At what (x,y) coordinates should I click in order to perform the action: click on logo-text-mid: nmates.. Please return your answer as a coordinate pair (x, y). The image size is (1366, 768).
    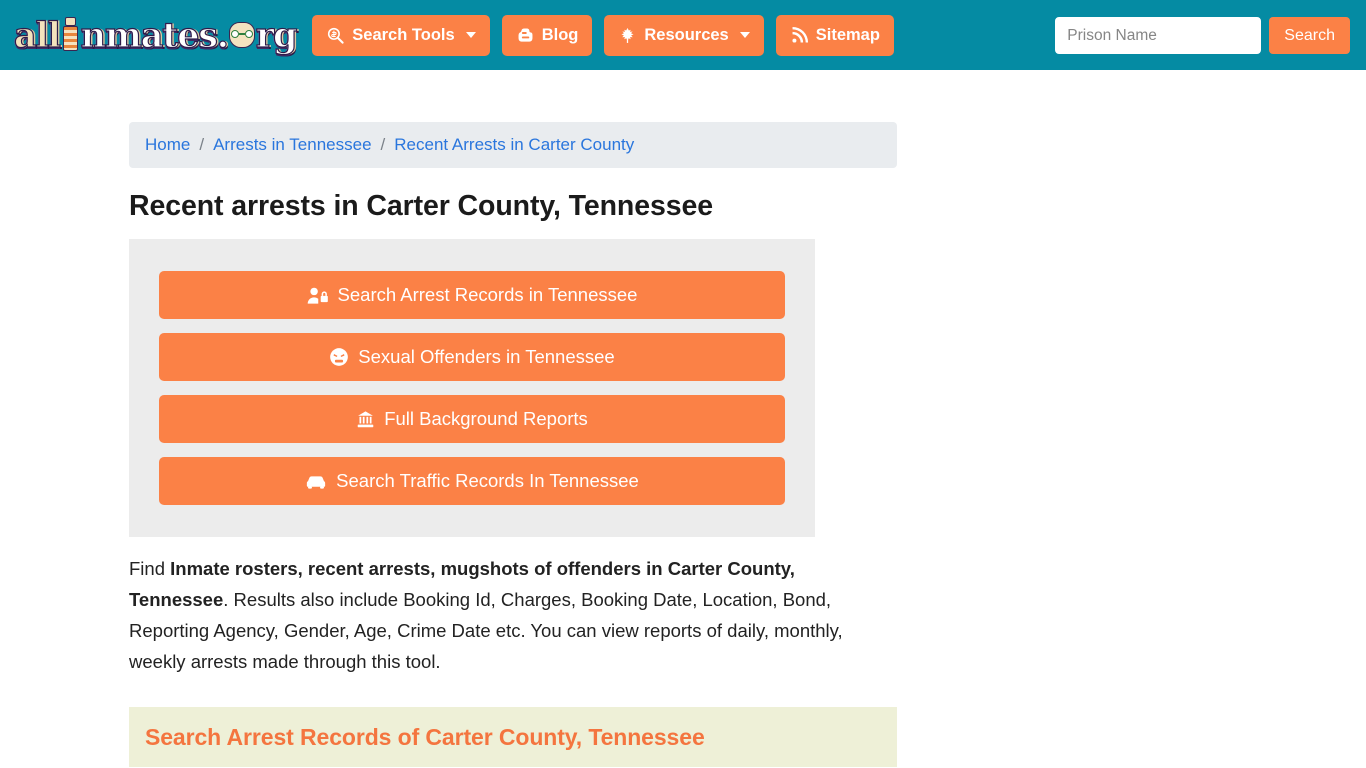
    Looking at the image, I should click on (154, 35).